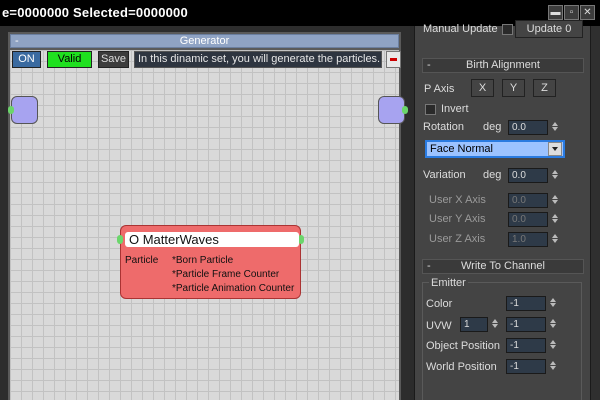 The width and height of the screenshot is (600, 400). What do you see at coordinates (474, 324) in the screenshot?
I see `uvw-channel-spinner: 1` at bounding box center [474, 324].